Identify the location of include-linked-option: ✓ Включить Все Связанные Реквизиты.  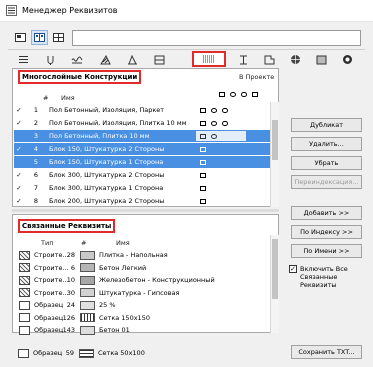
(328, 277).